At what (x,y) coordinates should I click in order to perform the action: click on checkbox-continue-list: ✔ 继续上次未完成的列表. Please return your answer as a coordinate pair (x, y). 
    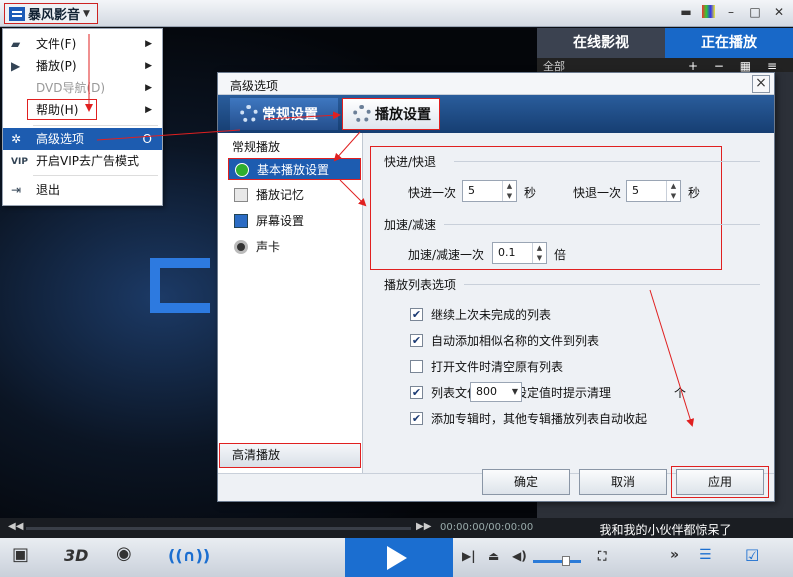
    Looking at the image, I should click on (480, 314).